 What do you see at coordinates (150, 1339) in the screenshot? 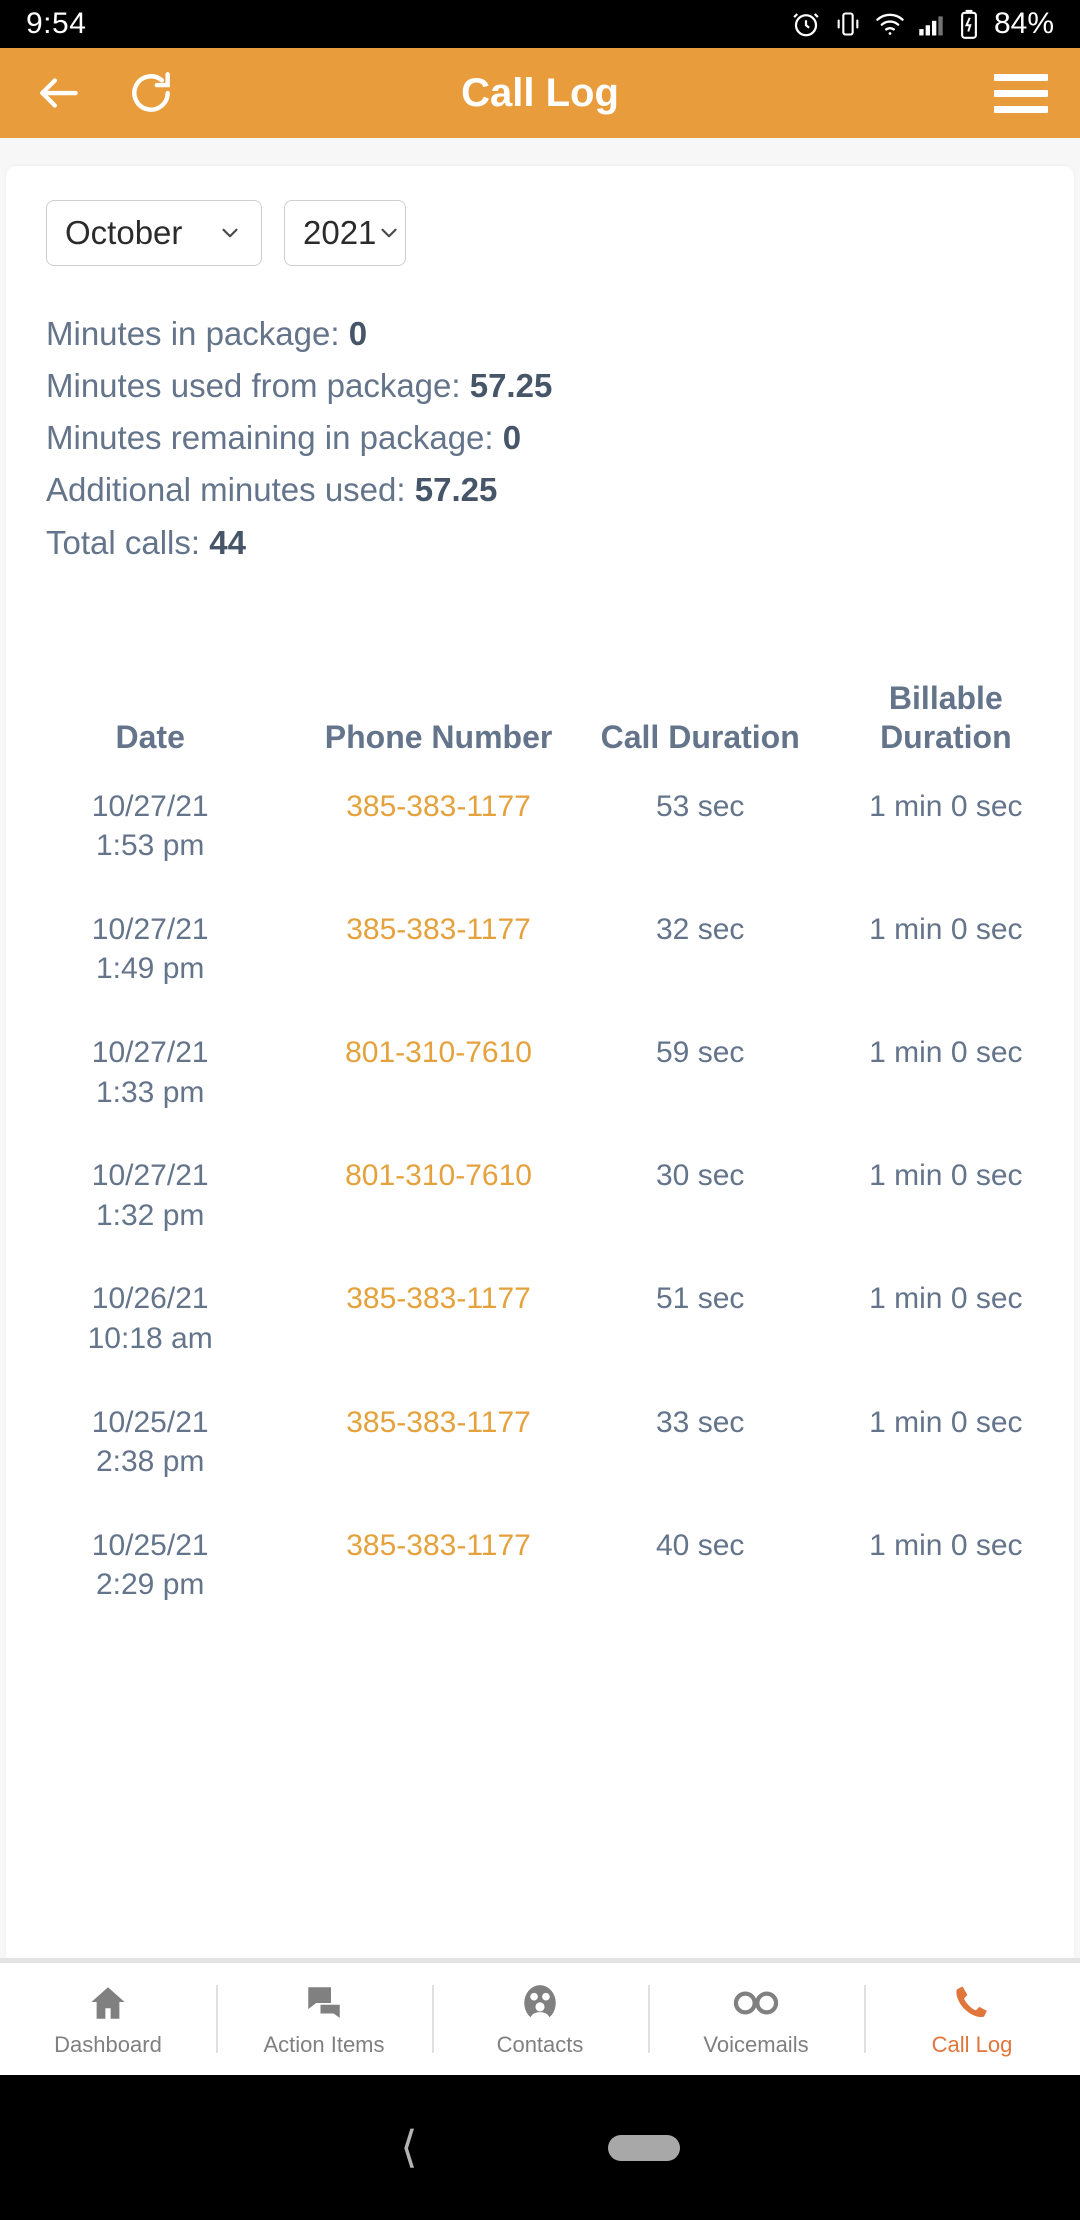
I see `cell-date-time: 10:18 am` at bounding box center [150, 1339].